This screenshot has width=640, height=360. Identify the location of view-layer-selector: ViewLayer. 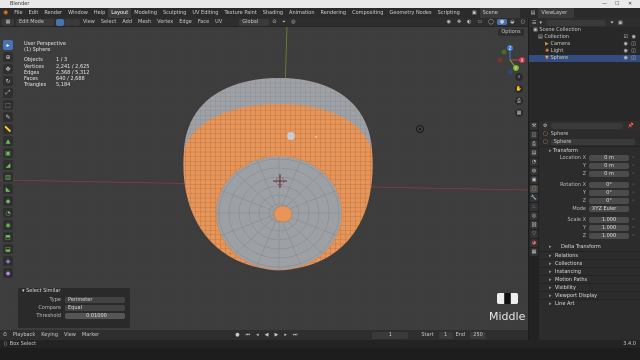
(556, 13).